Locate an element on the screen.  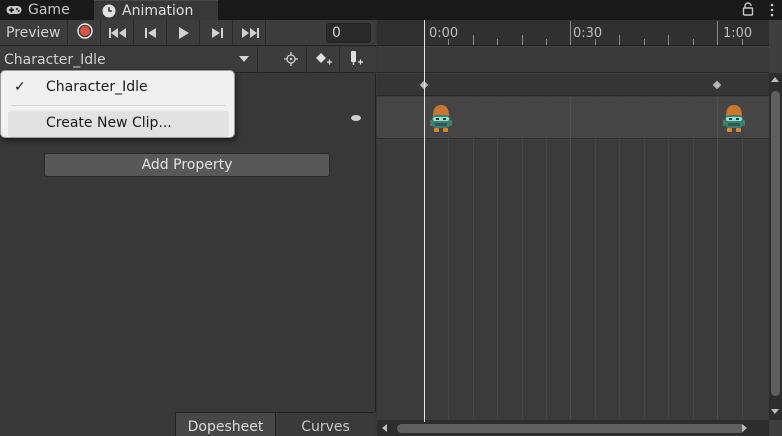
add-keyframe-icon is located at coordinates (324, 60).